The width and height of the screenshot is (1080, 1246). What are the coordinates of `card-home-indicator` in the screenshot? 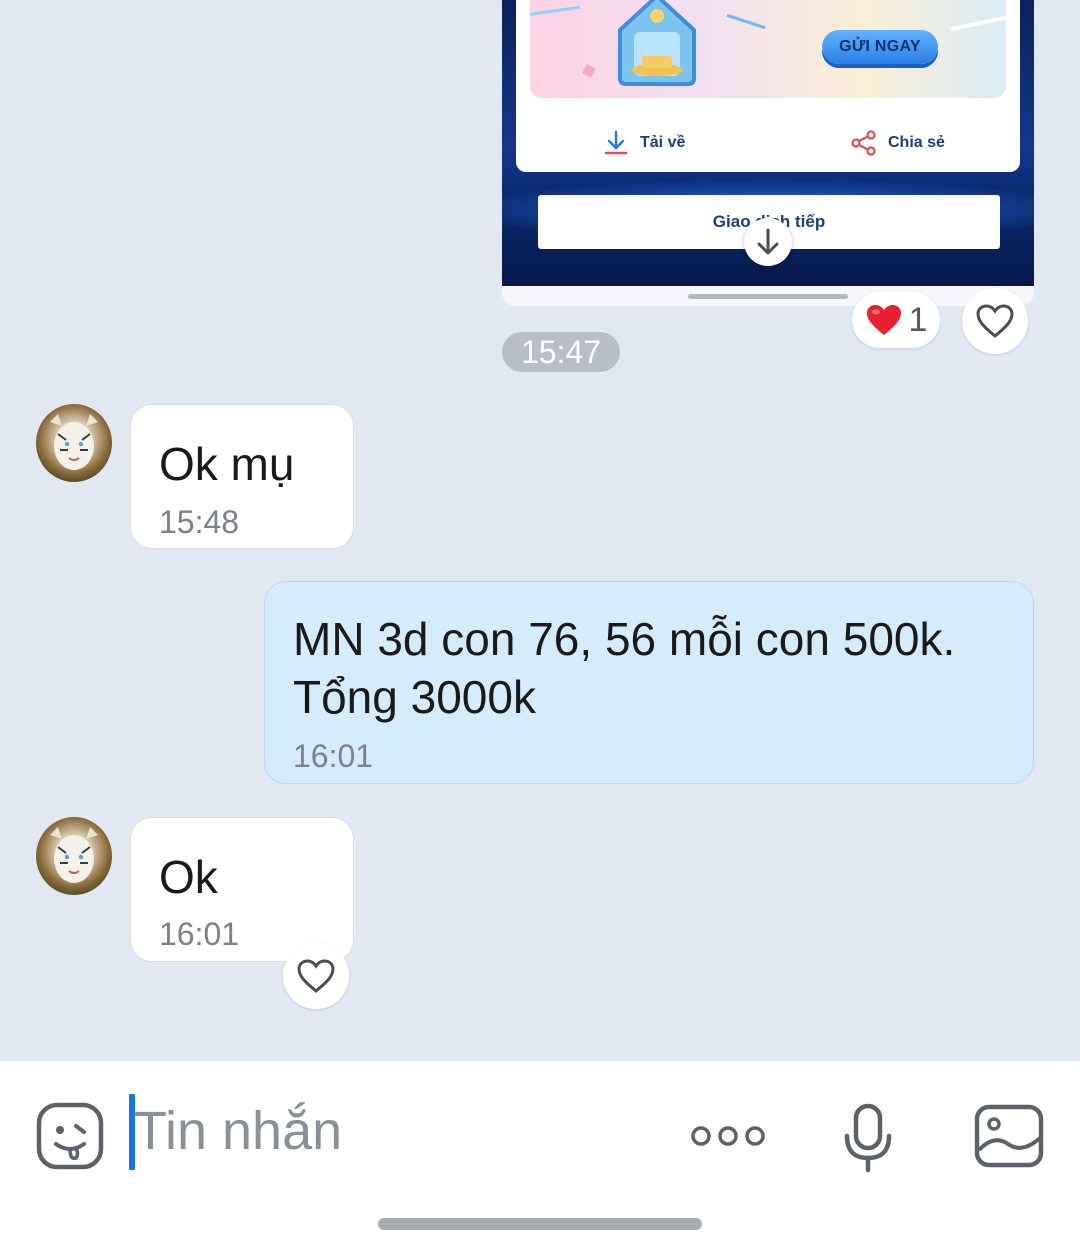 It's located at (768, 296).